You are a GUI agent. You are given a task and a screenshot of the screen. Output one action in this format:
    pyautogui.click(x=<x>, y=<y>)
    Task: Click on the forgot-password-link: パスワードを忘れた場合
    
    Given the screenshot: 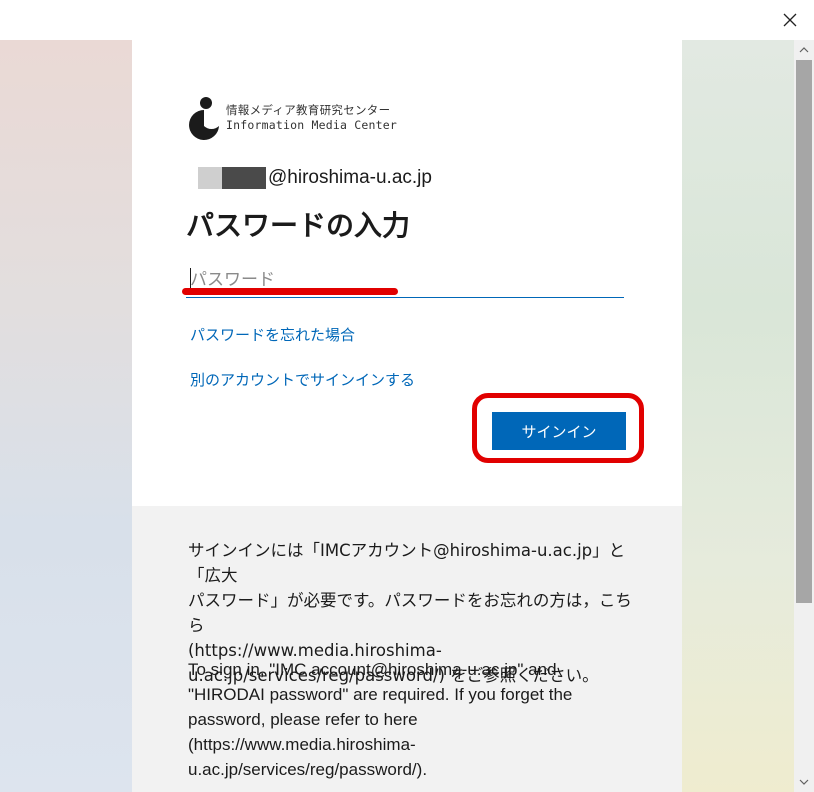 What is the action you would take?
    pyautogui.click(x=272, y=334)
    